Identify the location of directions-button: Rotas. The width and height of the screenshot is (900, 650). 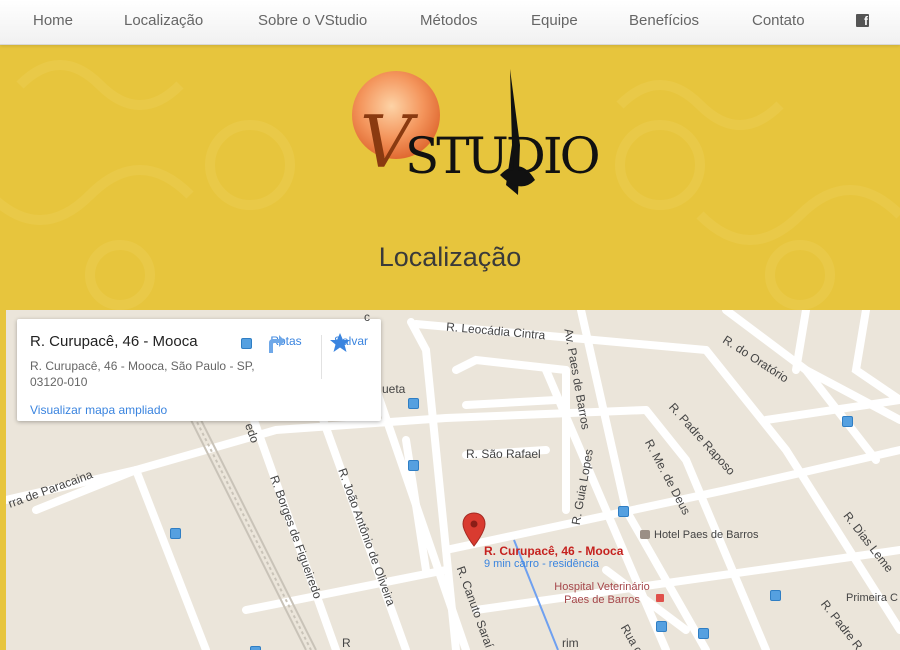
(286, 342).